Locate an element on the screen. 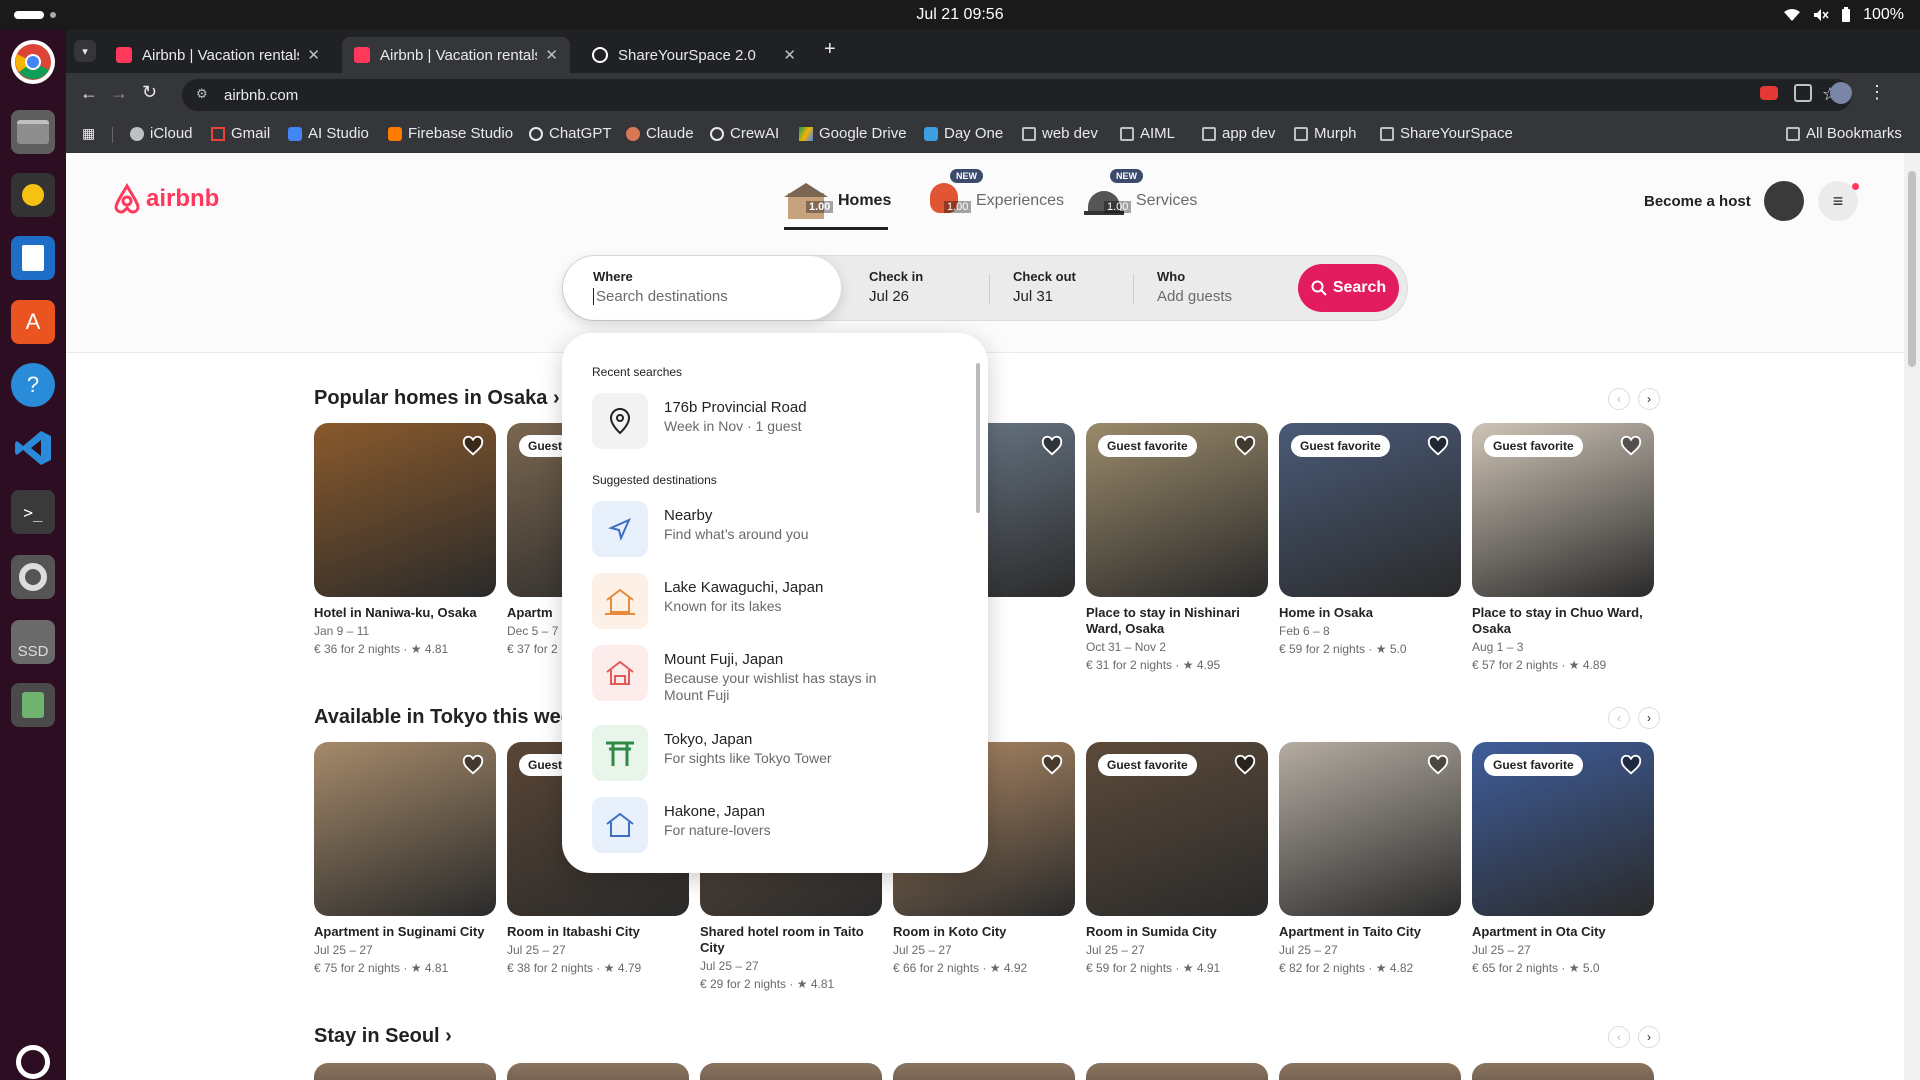 This screenshot has width=1920, height=1080. site-info-icon: ⚙ is located at coordinates (202, 94).